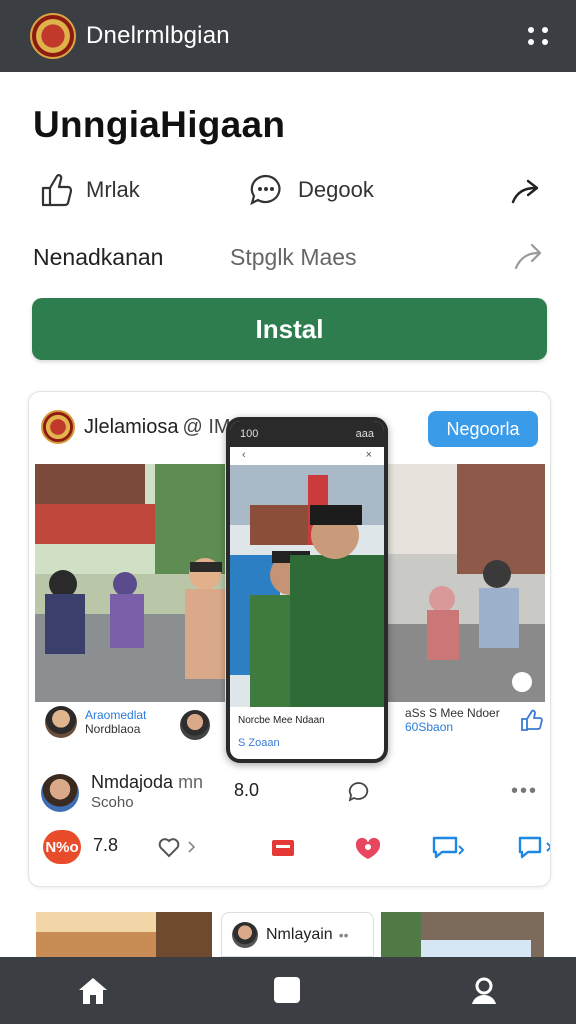  What do you see at coordinates (159, 124) in the screenshot?
I see `page-title: UnngiaHigaan` at bounding box center [159, 124].